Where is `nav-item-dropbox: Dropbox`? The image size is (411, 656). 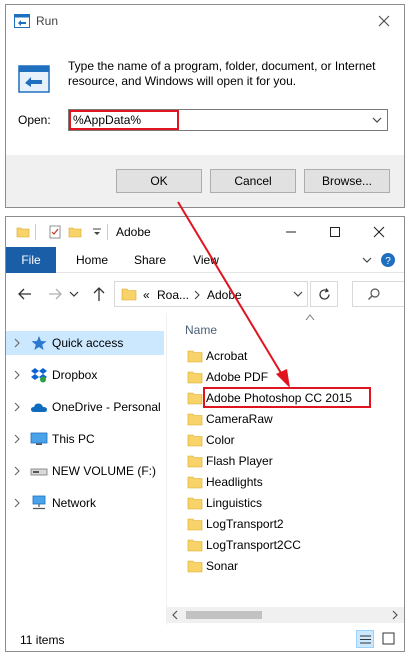 nav-item-dropbox: Dropbox is located at coordinates (85, 375).